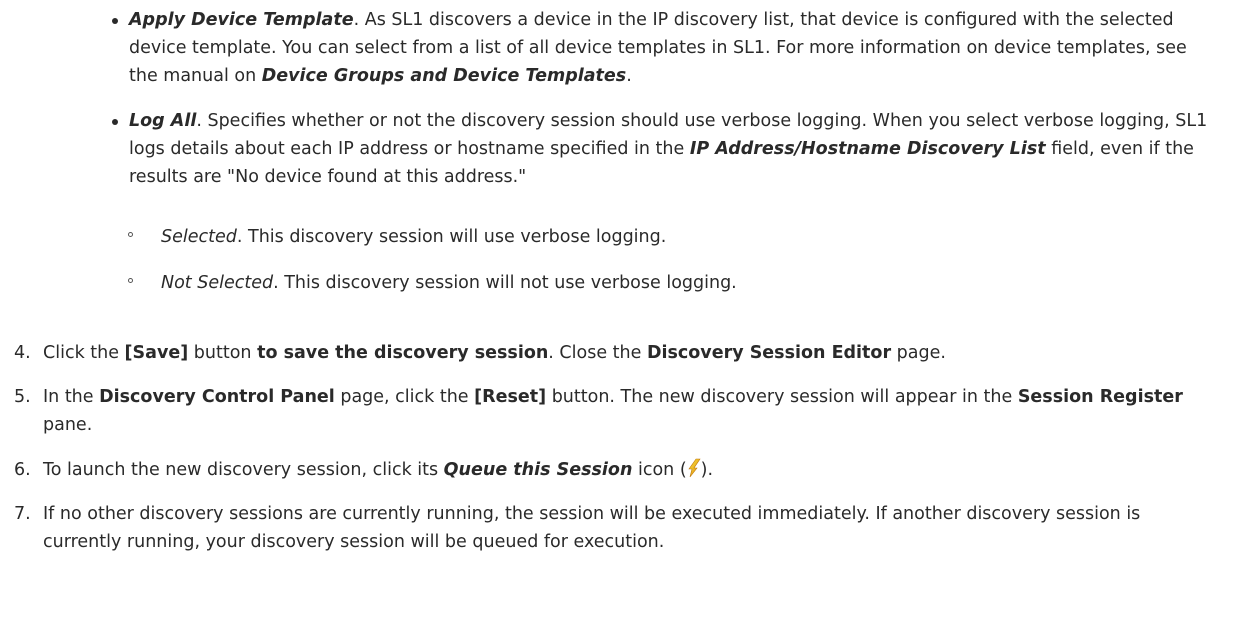 This screenshot has width=1238, height=633. Describe the element at coordinates (223, 353) in the screenshot. I see `step-text-part: button` at that location.